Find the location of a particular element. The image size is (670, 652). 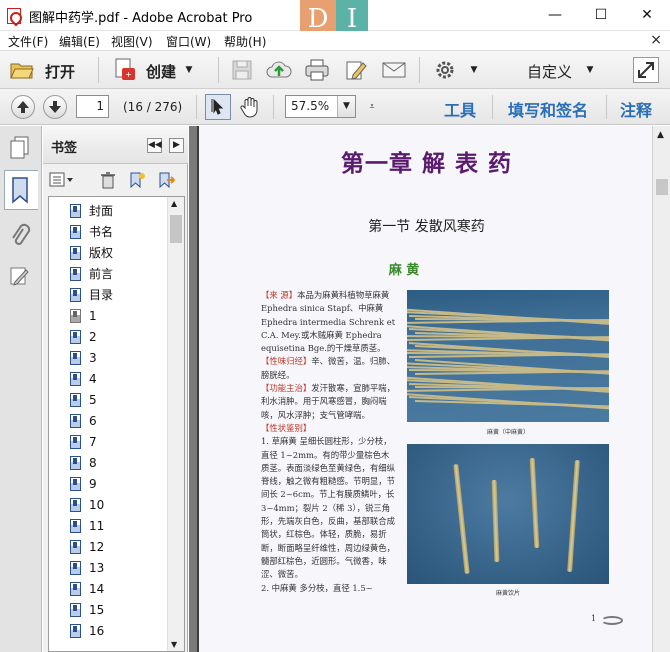

bookmark-item: 5 is located at coordinates (120, 399).